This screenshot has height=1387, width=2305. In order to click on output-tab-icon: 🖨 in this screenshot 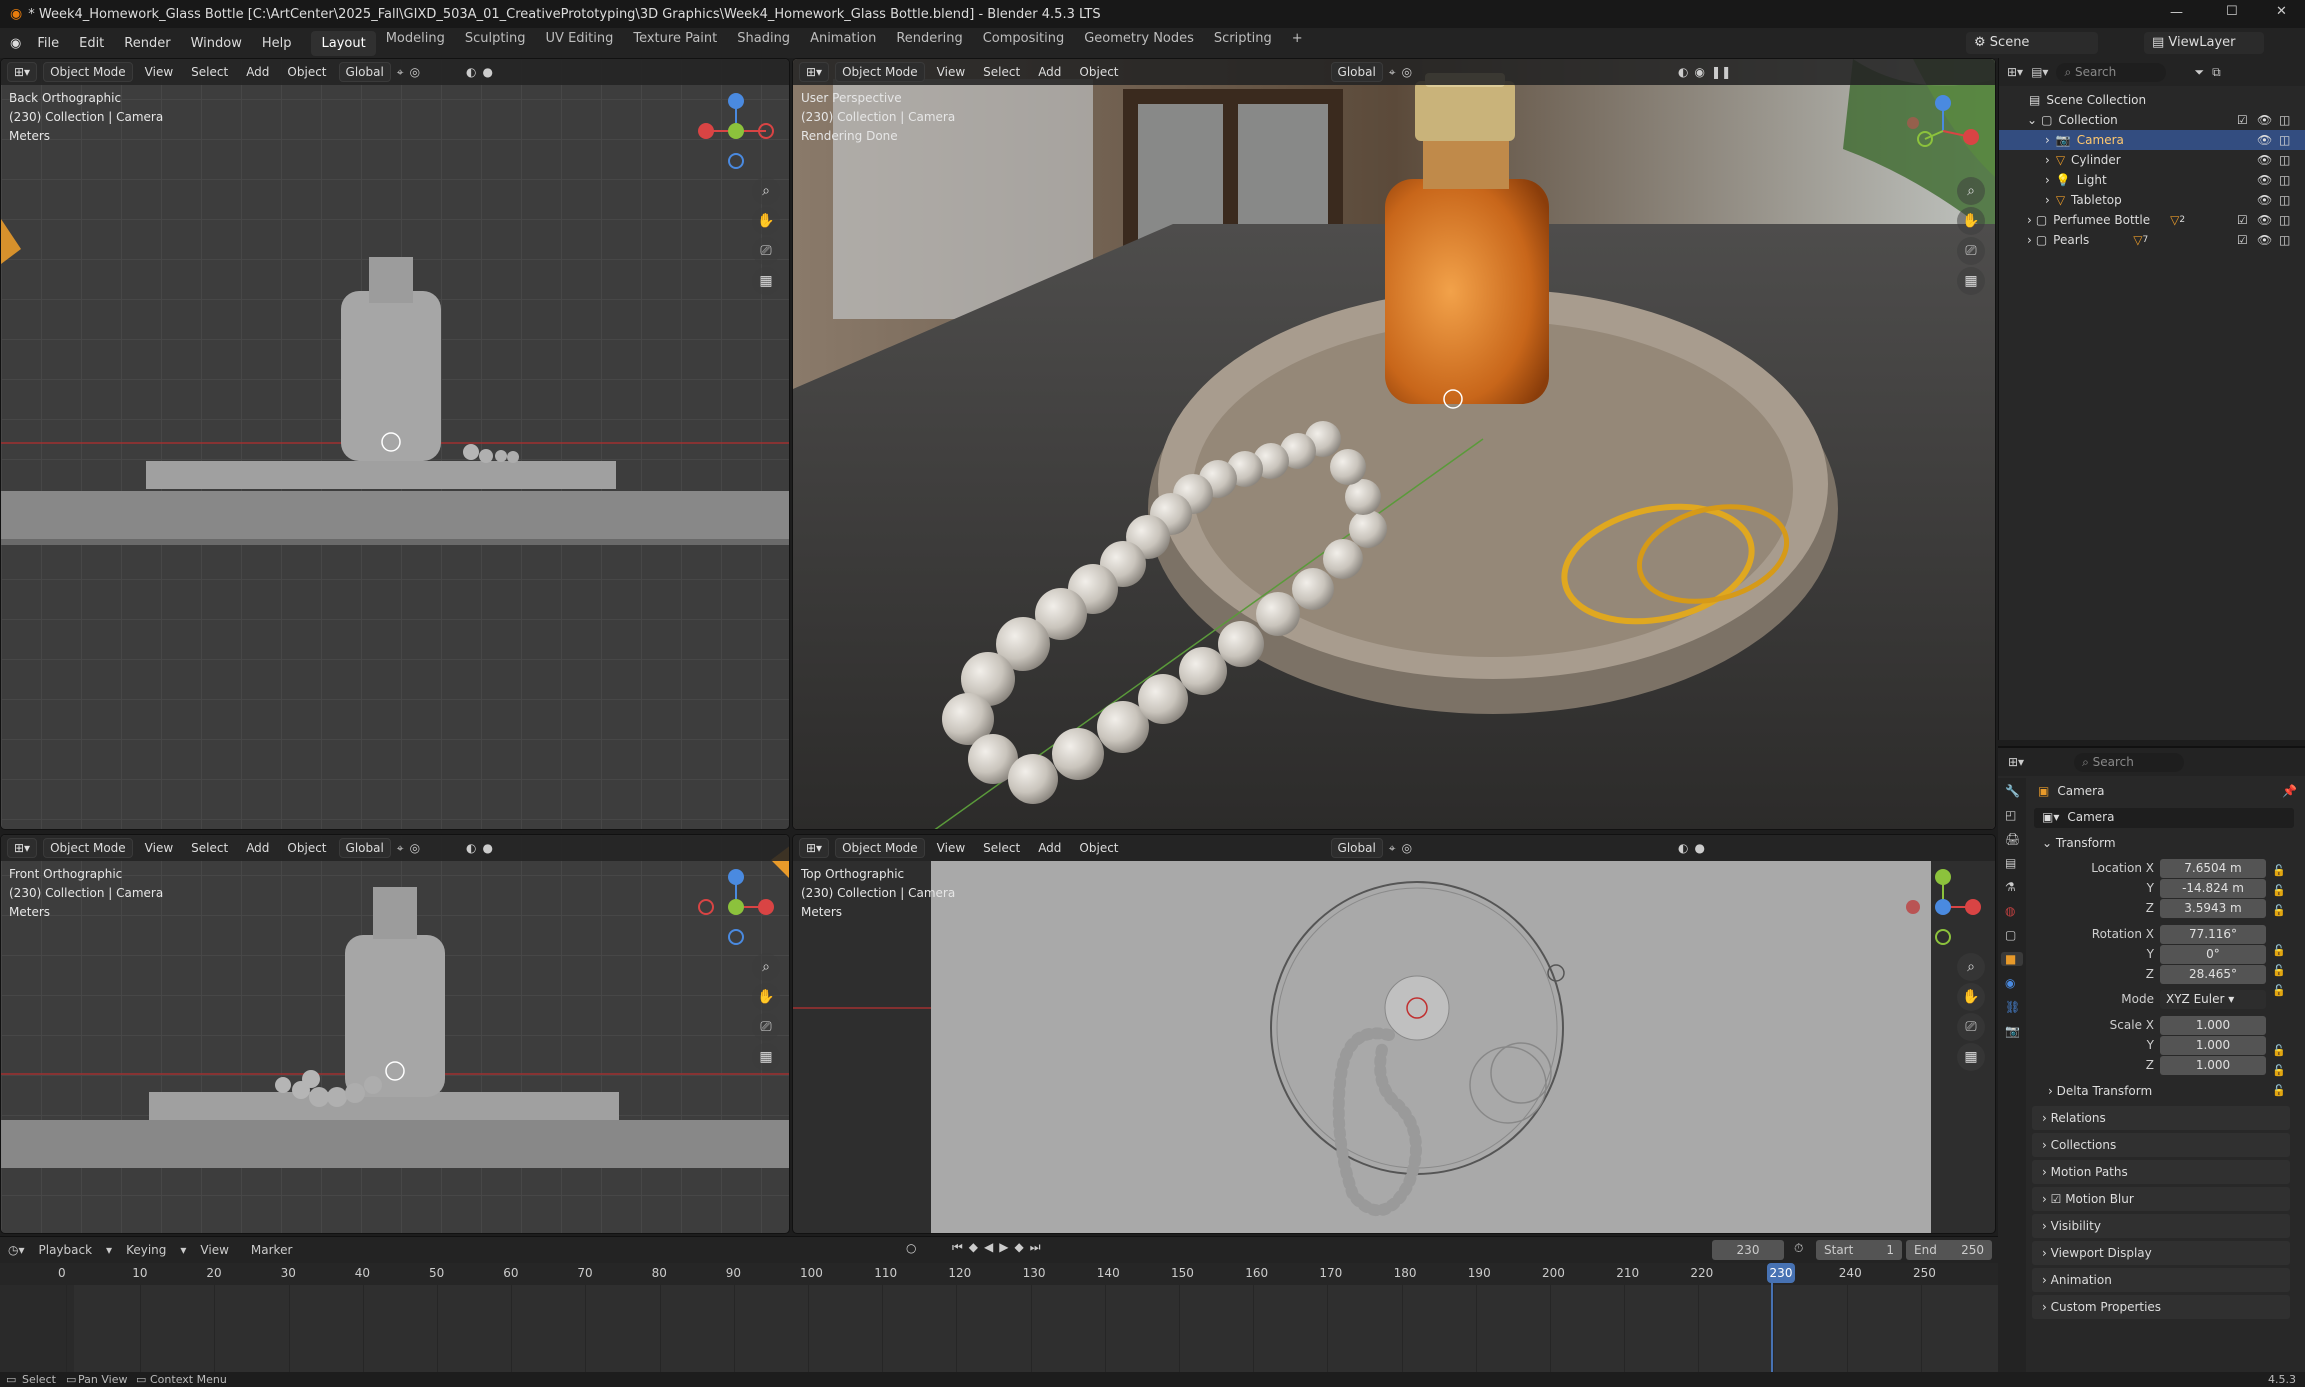, I will do `click(2012, 839)`.